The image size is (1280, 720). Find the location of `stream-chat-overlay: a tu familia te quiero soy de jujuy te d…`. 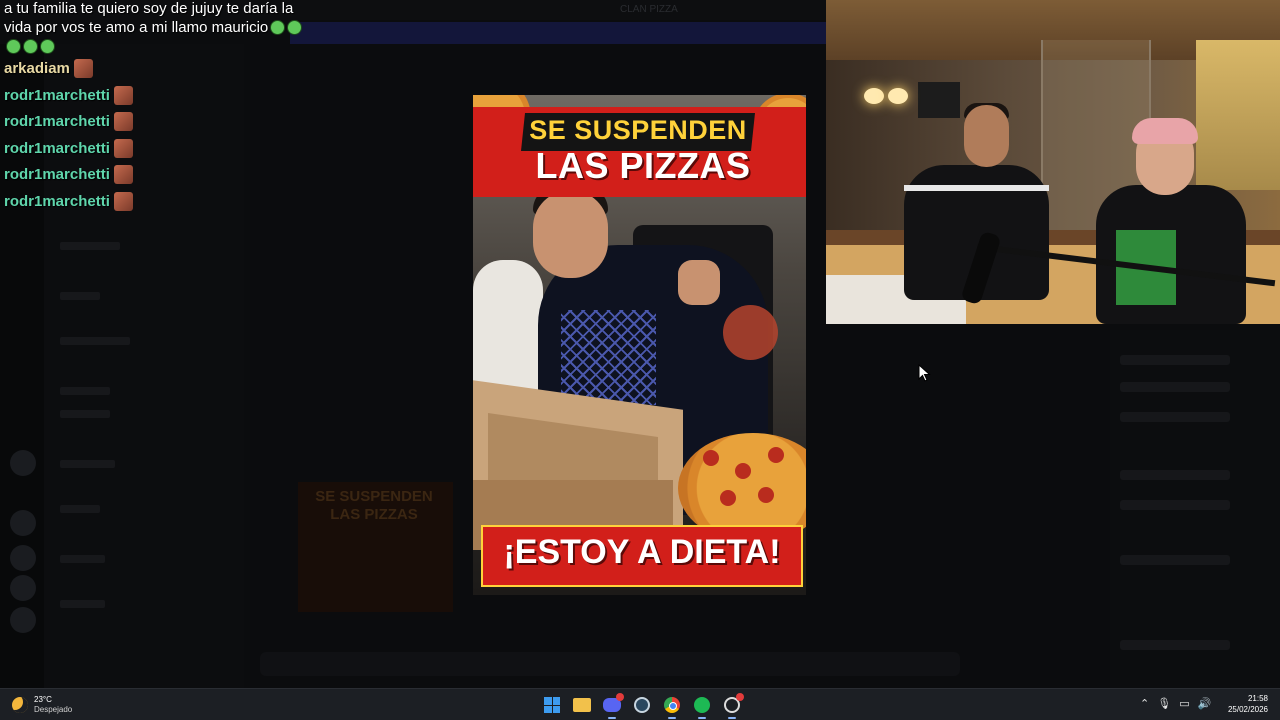

stream-chat-overlay: a tu familia te quiero soy de jujuy te d… is located at coordinates (154, 107).